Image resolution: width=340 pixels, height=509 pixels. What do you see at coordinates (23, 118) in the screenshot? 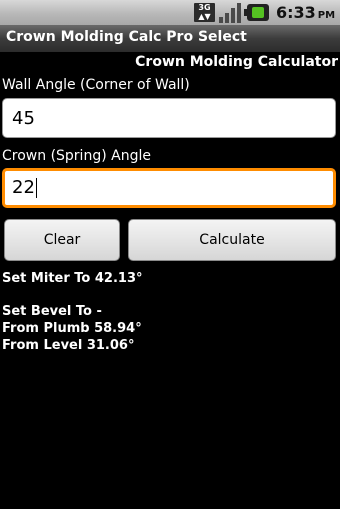
I see `wall-angle-value: 45` at bounding box center [23, 118].